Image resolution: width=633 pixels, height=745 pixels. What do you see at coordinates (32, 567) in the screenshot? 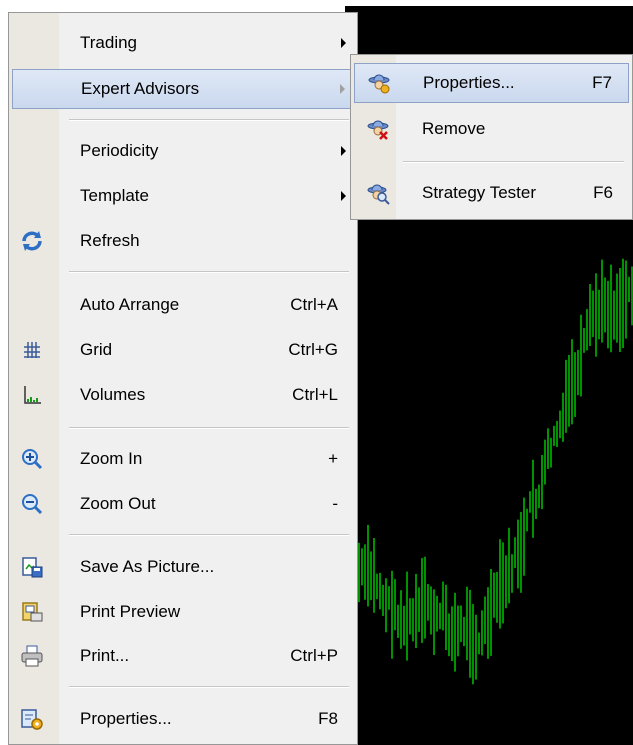
I see `save-picture-icon` at bounding box center [32, 567].